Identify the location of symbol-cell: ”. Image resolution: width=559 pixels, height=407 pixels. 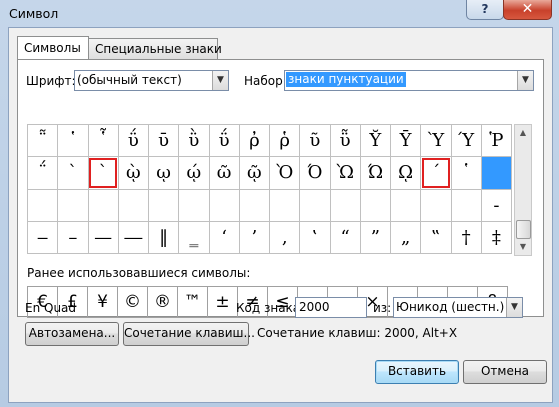
(375, 237).